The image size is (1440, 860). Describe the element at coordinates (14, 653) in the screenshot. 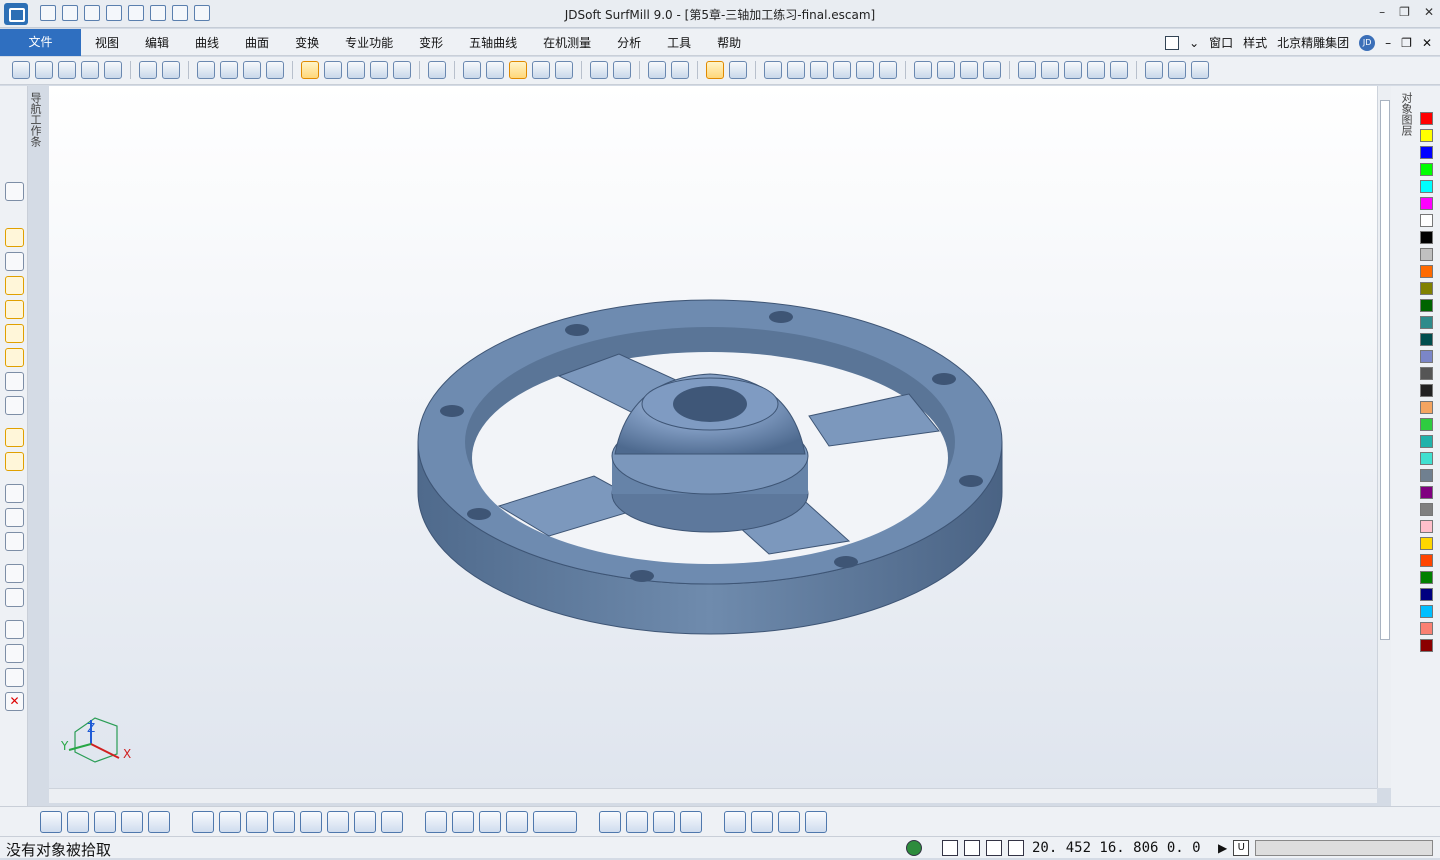

I see `connect-tool-icon` at that location.